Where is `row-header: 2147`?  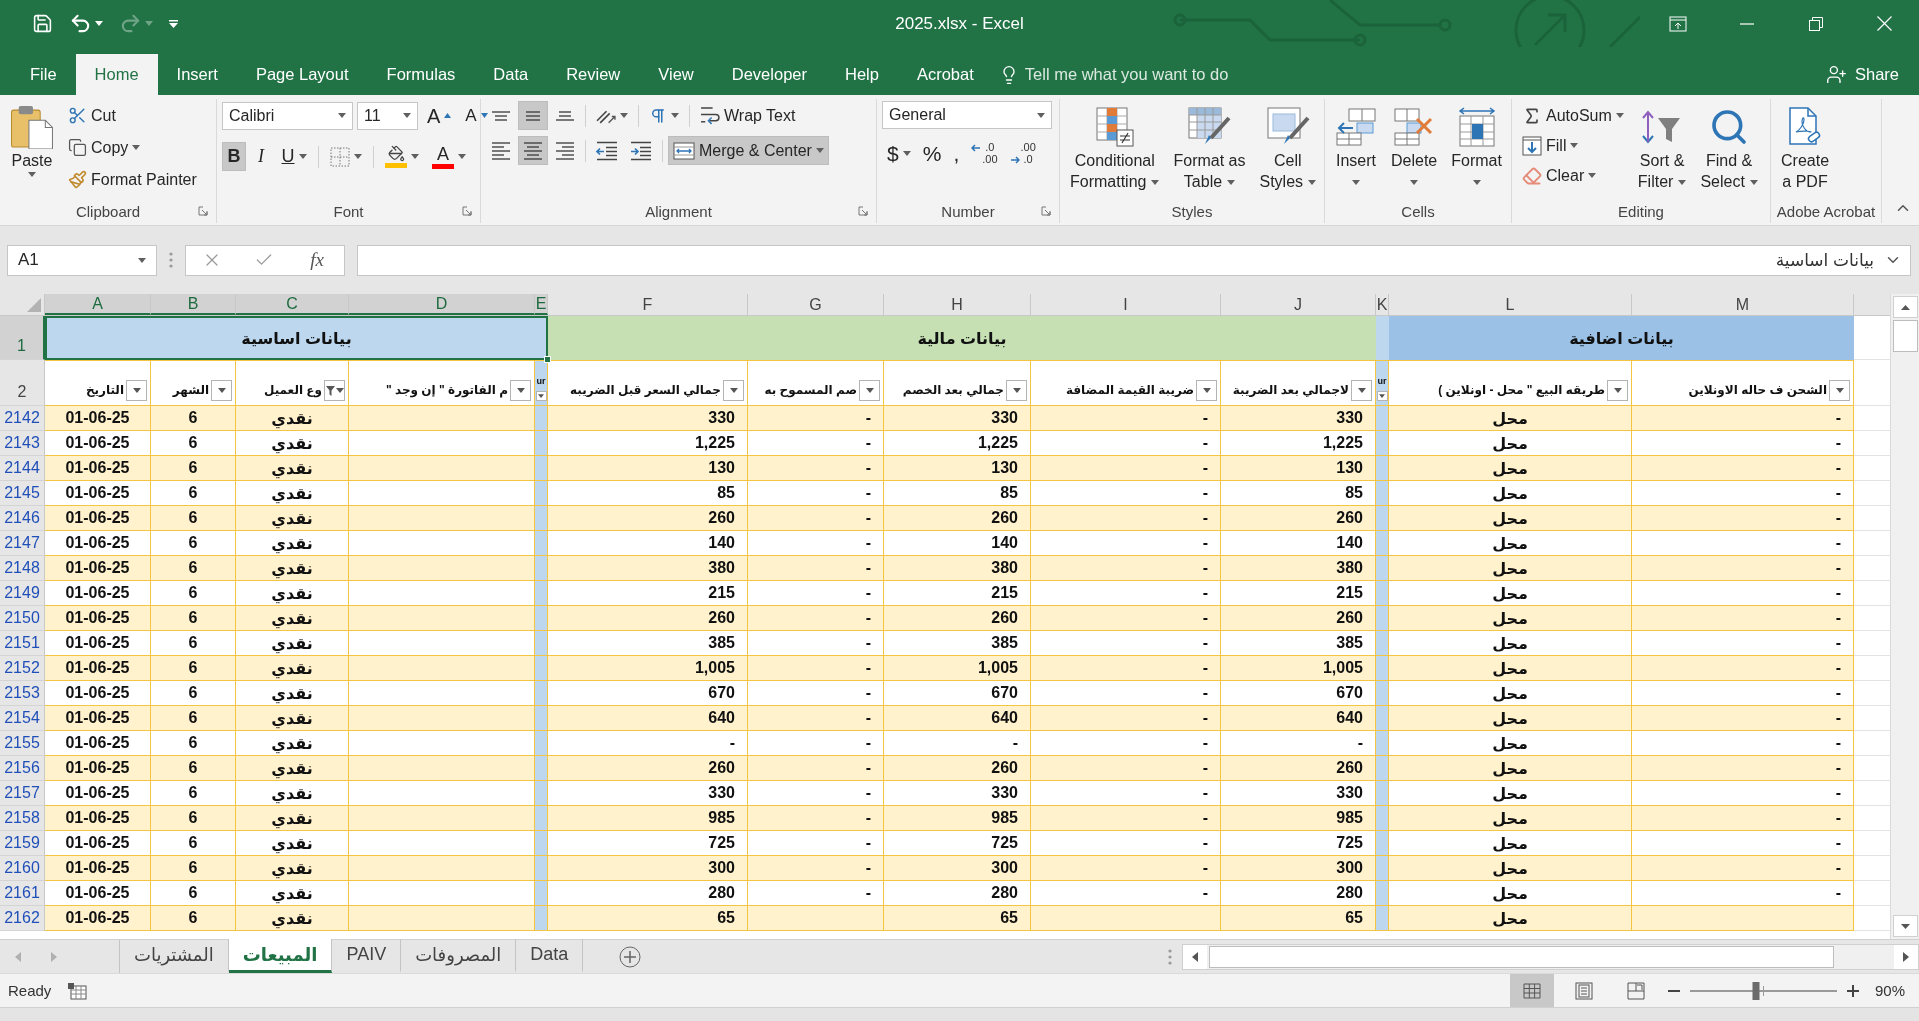 row-header: 2147 is located at coordinates (22, 543).